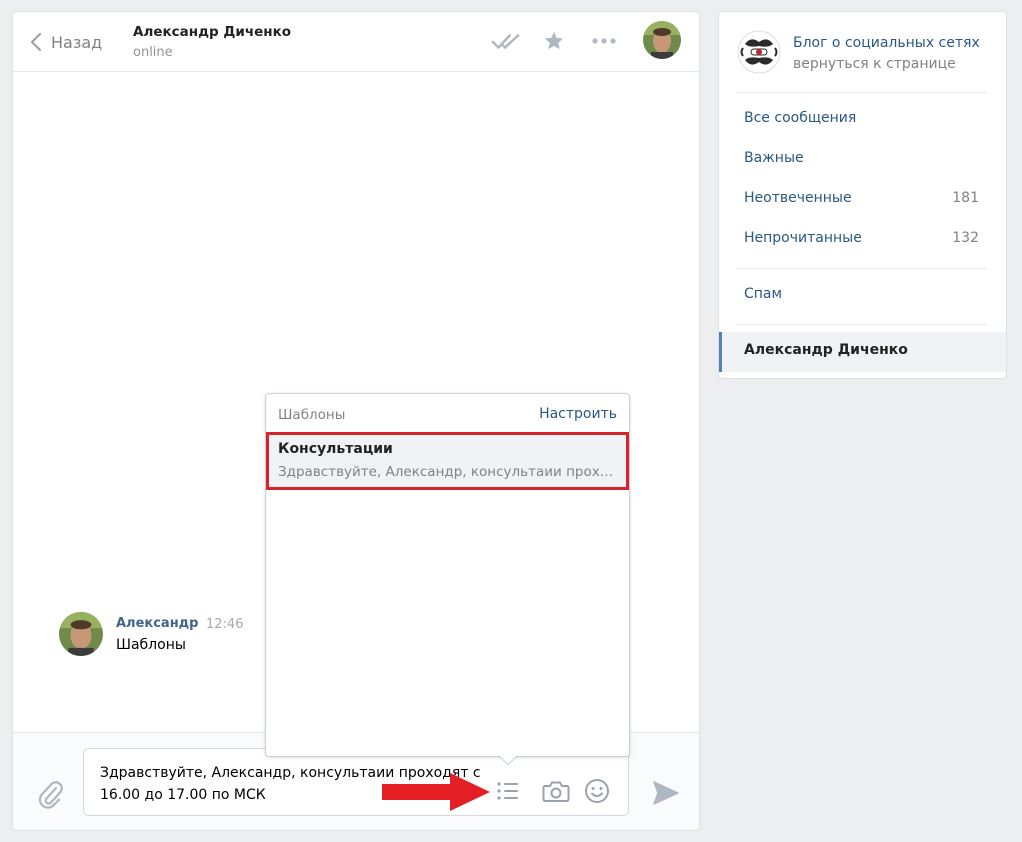 The height and width of the screenshot is (842, 1022). Describe the element at coordinates (965, 198) in the screenshot. I see `sidebar-item-count: 181` at that location.